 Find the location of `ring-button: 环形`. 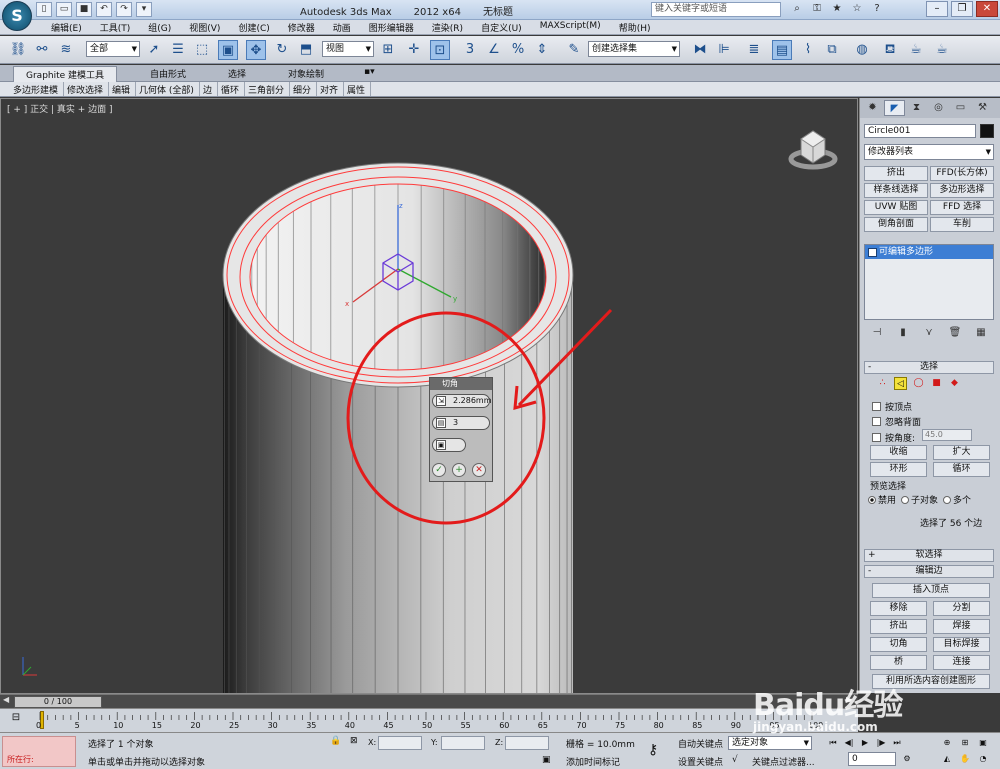

ring-button: 环形 is located at coordinates (898, 469).